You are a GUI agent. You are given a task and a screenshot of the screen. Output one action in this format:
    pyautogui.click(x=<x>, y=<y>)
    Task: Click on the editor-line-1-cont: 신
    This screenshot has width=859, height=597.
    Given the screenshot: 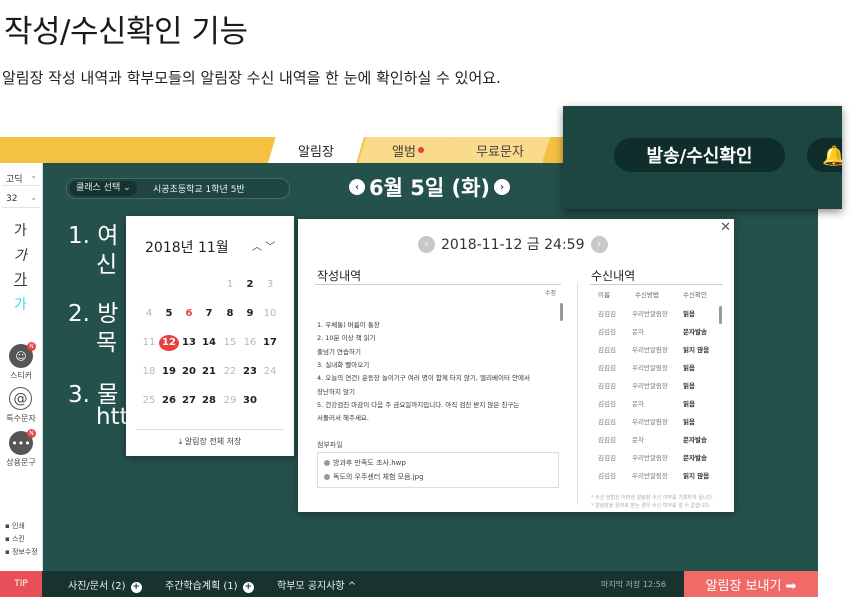 What is the action you would take?
    pyautogui.click(x=106, y=262)
    